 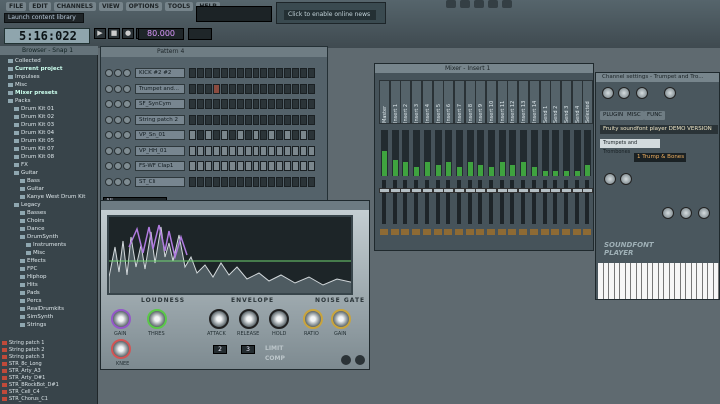 I want to click on plugin-minimize-icon, so click(x=346, y=360).